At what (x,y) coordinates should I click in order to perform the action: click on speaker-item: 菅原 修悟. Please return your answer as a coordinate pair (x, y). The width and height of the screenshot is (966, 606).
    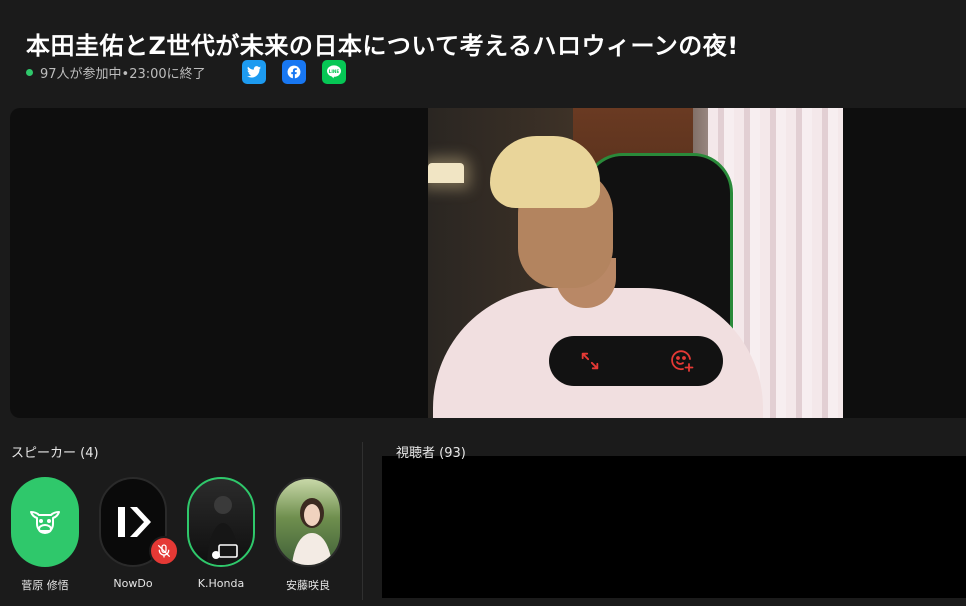
    Looking at the image, I should click on (45, 535).